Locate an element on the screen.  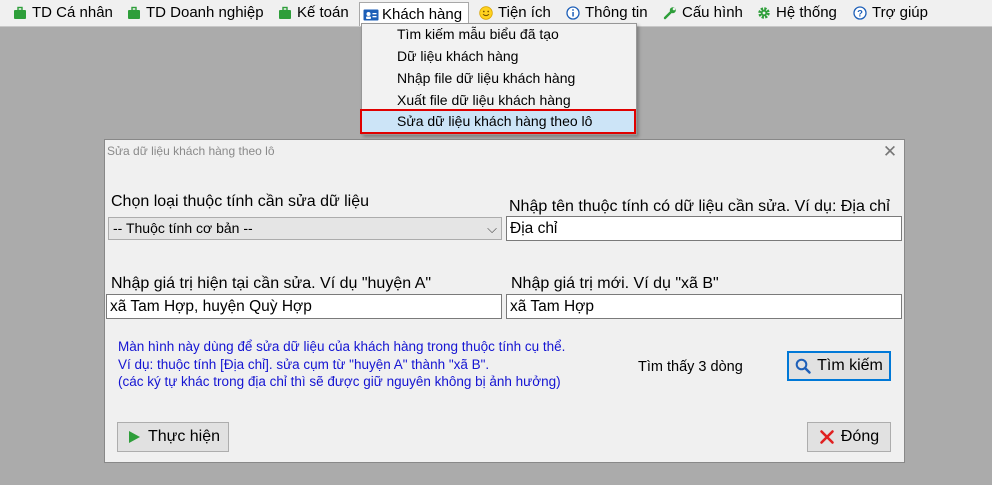
current-value-field: xã Tam Hợp, huyện Quỳ Hợp is located at coordinates (304, 306).